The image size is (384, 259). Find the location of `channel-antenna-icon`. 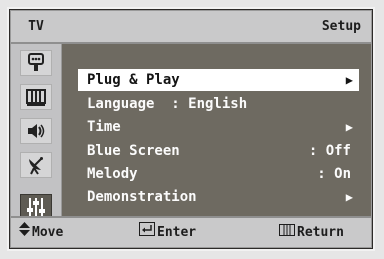

channel-antenna-icon is located at coordinates (36, 165).